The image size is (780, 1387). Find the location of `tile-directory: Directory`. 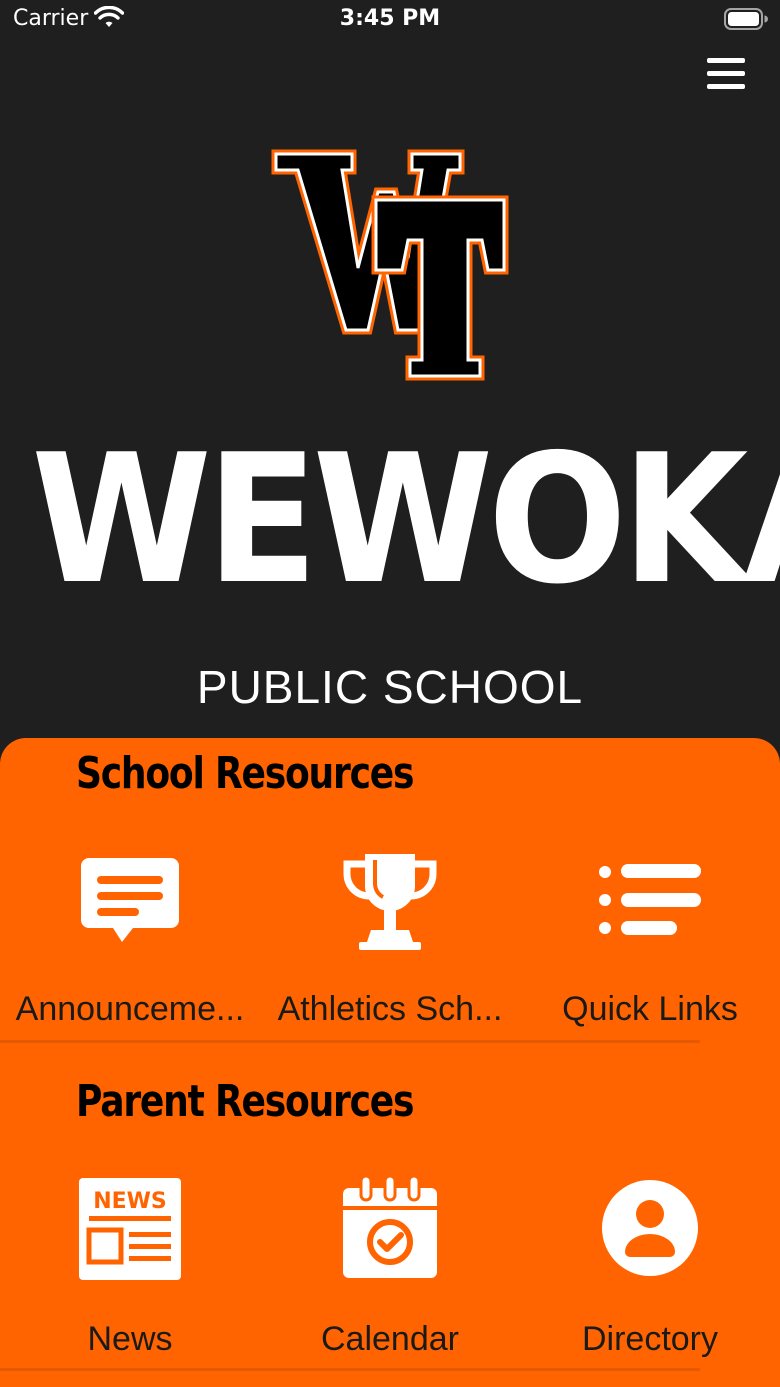

tile-directory: Directory is located at coordinates (650, 1271).